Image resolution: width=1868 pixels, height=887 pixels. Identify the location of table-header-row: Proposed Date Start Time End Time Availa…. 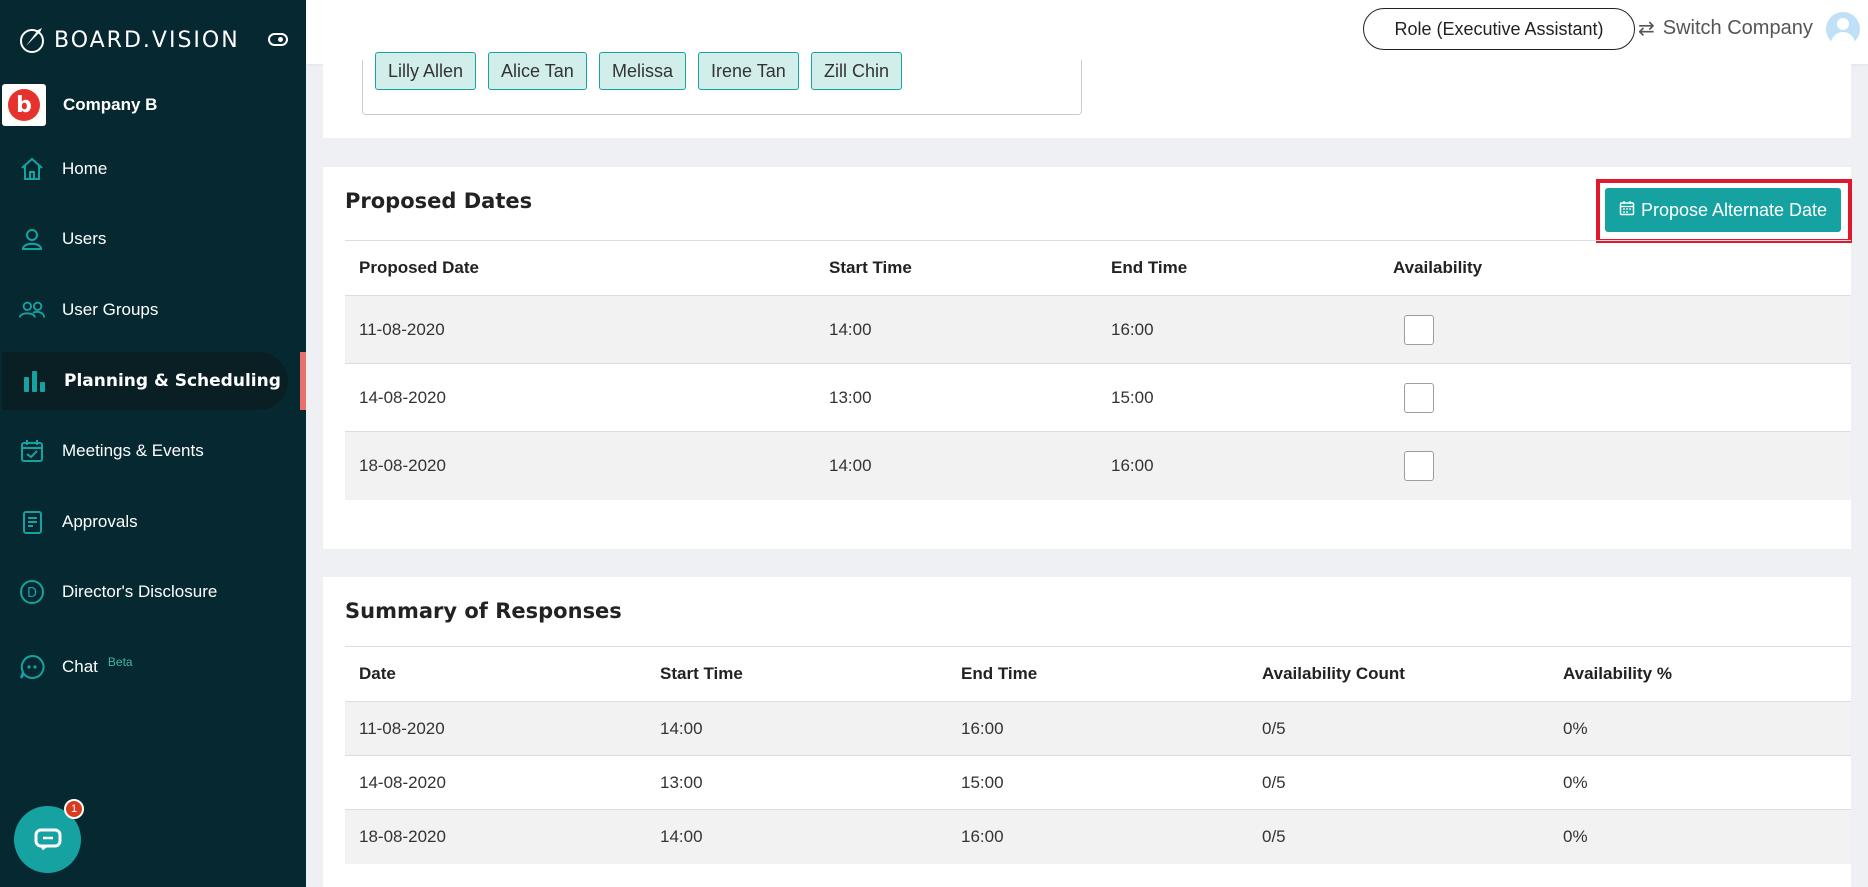
(1098, 268).